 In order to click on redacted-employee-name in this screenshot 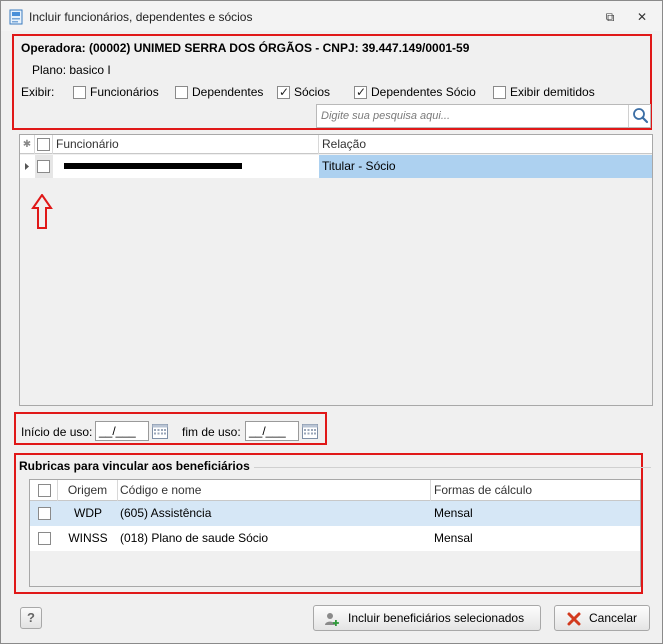, I will do `click(153, 166)`.